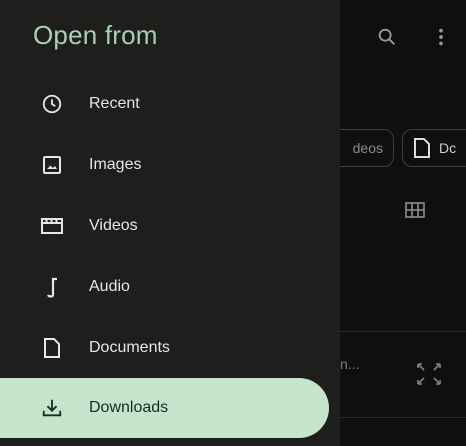 This screenshot has height=446, width=466. Describe the element at coordinates (113, 225) in the screenshot. I see `nav-item-label: Videos` at that location.